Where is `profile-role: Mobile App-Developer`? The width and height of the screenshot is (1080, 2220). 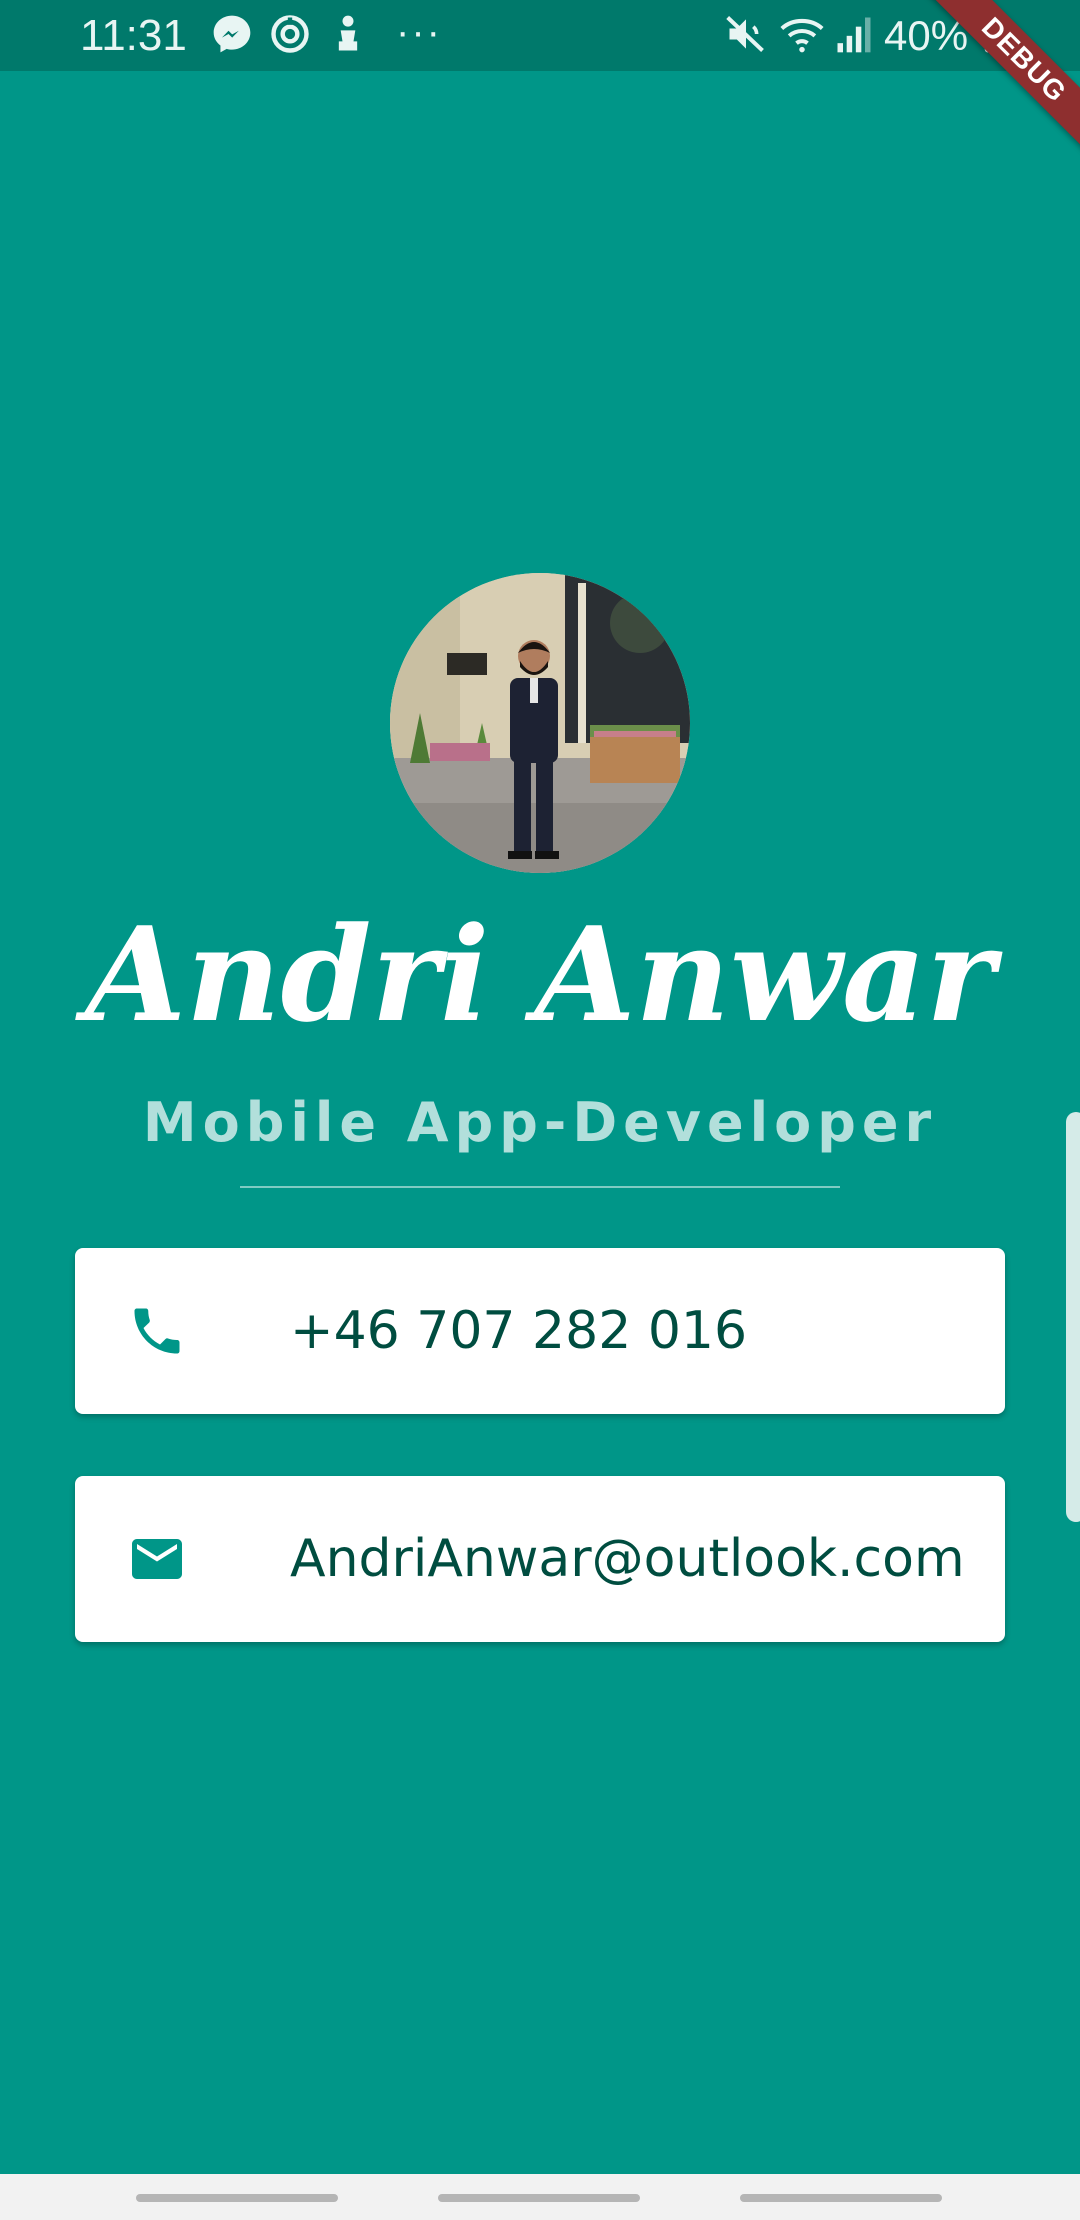
profile-role: Mobile App-Developer is located at coordinates (540, 1122).